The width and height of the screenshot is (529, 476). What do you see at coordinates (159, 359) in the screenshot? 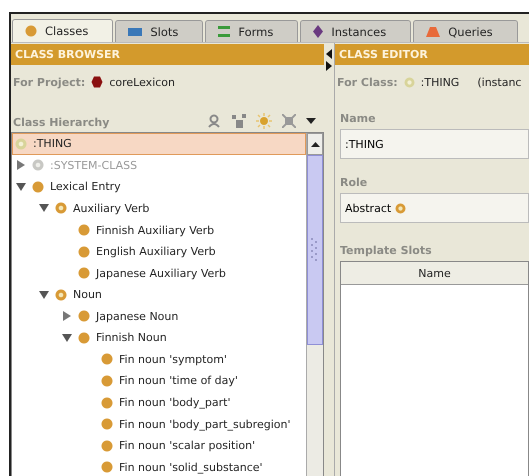
I see `tree-row: Fin noun 'symptom'` at bounding box center [159, 359].